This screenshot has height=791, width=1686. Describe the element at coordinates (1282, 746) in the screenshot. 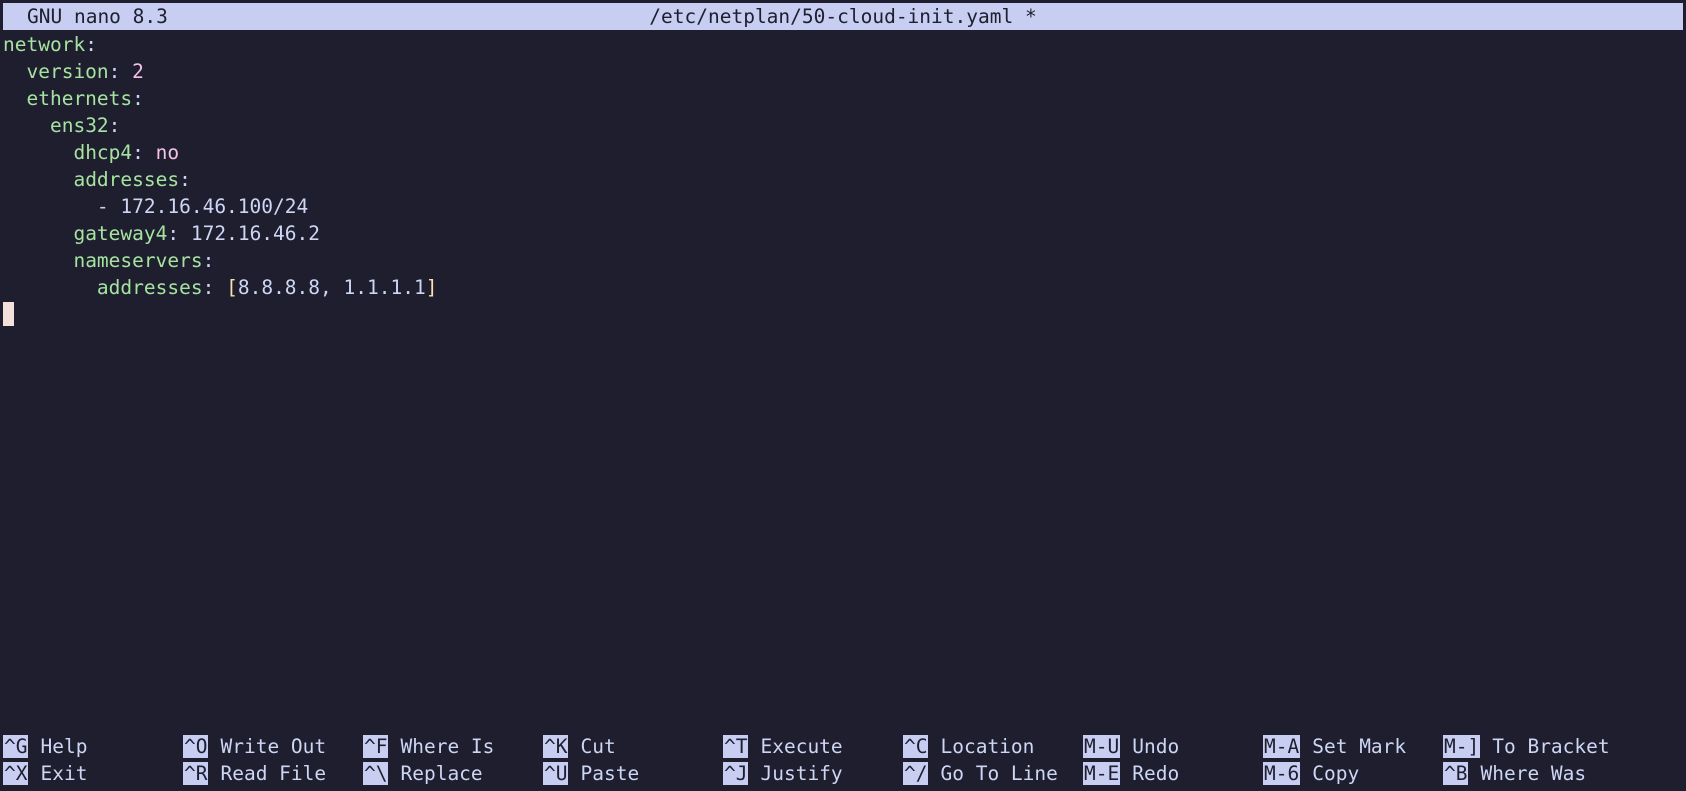

I see `shortcut-key: M-A` at that location.